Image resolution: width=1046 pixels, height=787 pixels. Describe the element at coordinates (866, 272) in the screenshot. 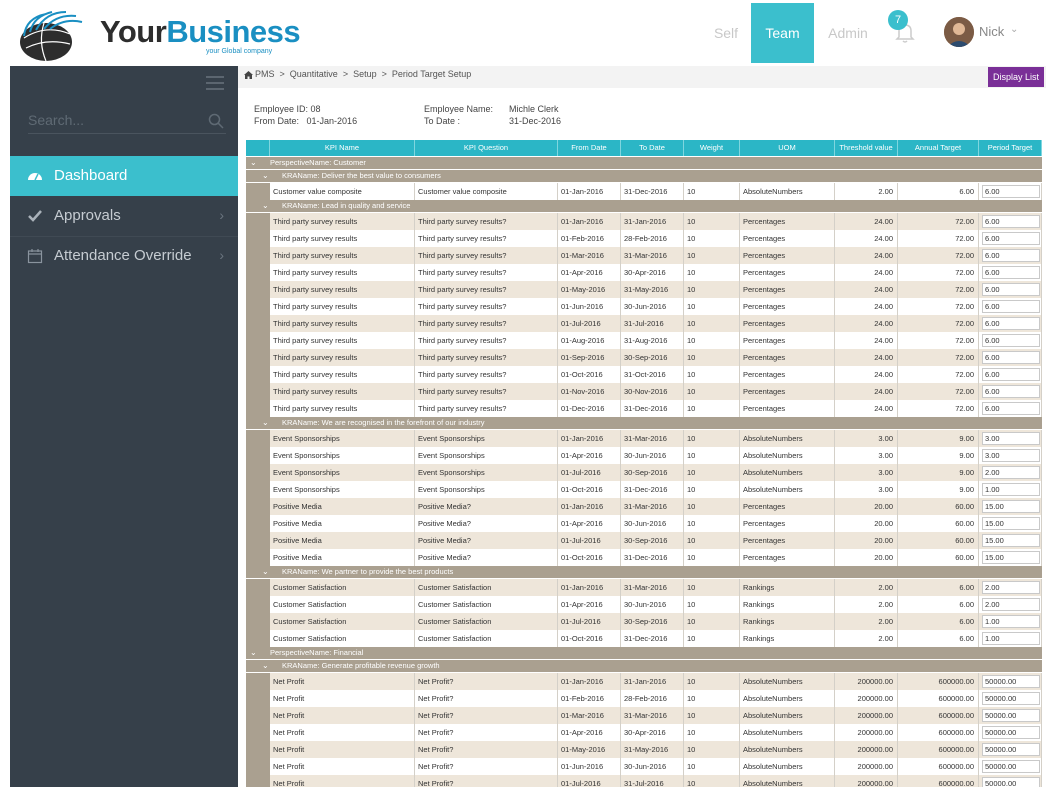

I see `cell-threshold-value: 24.00` at that location.